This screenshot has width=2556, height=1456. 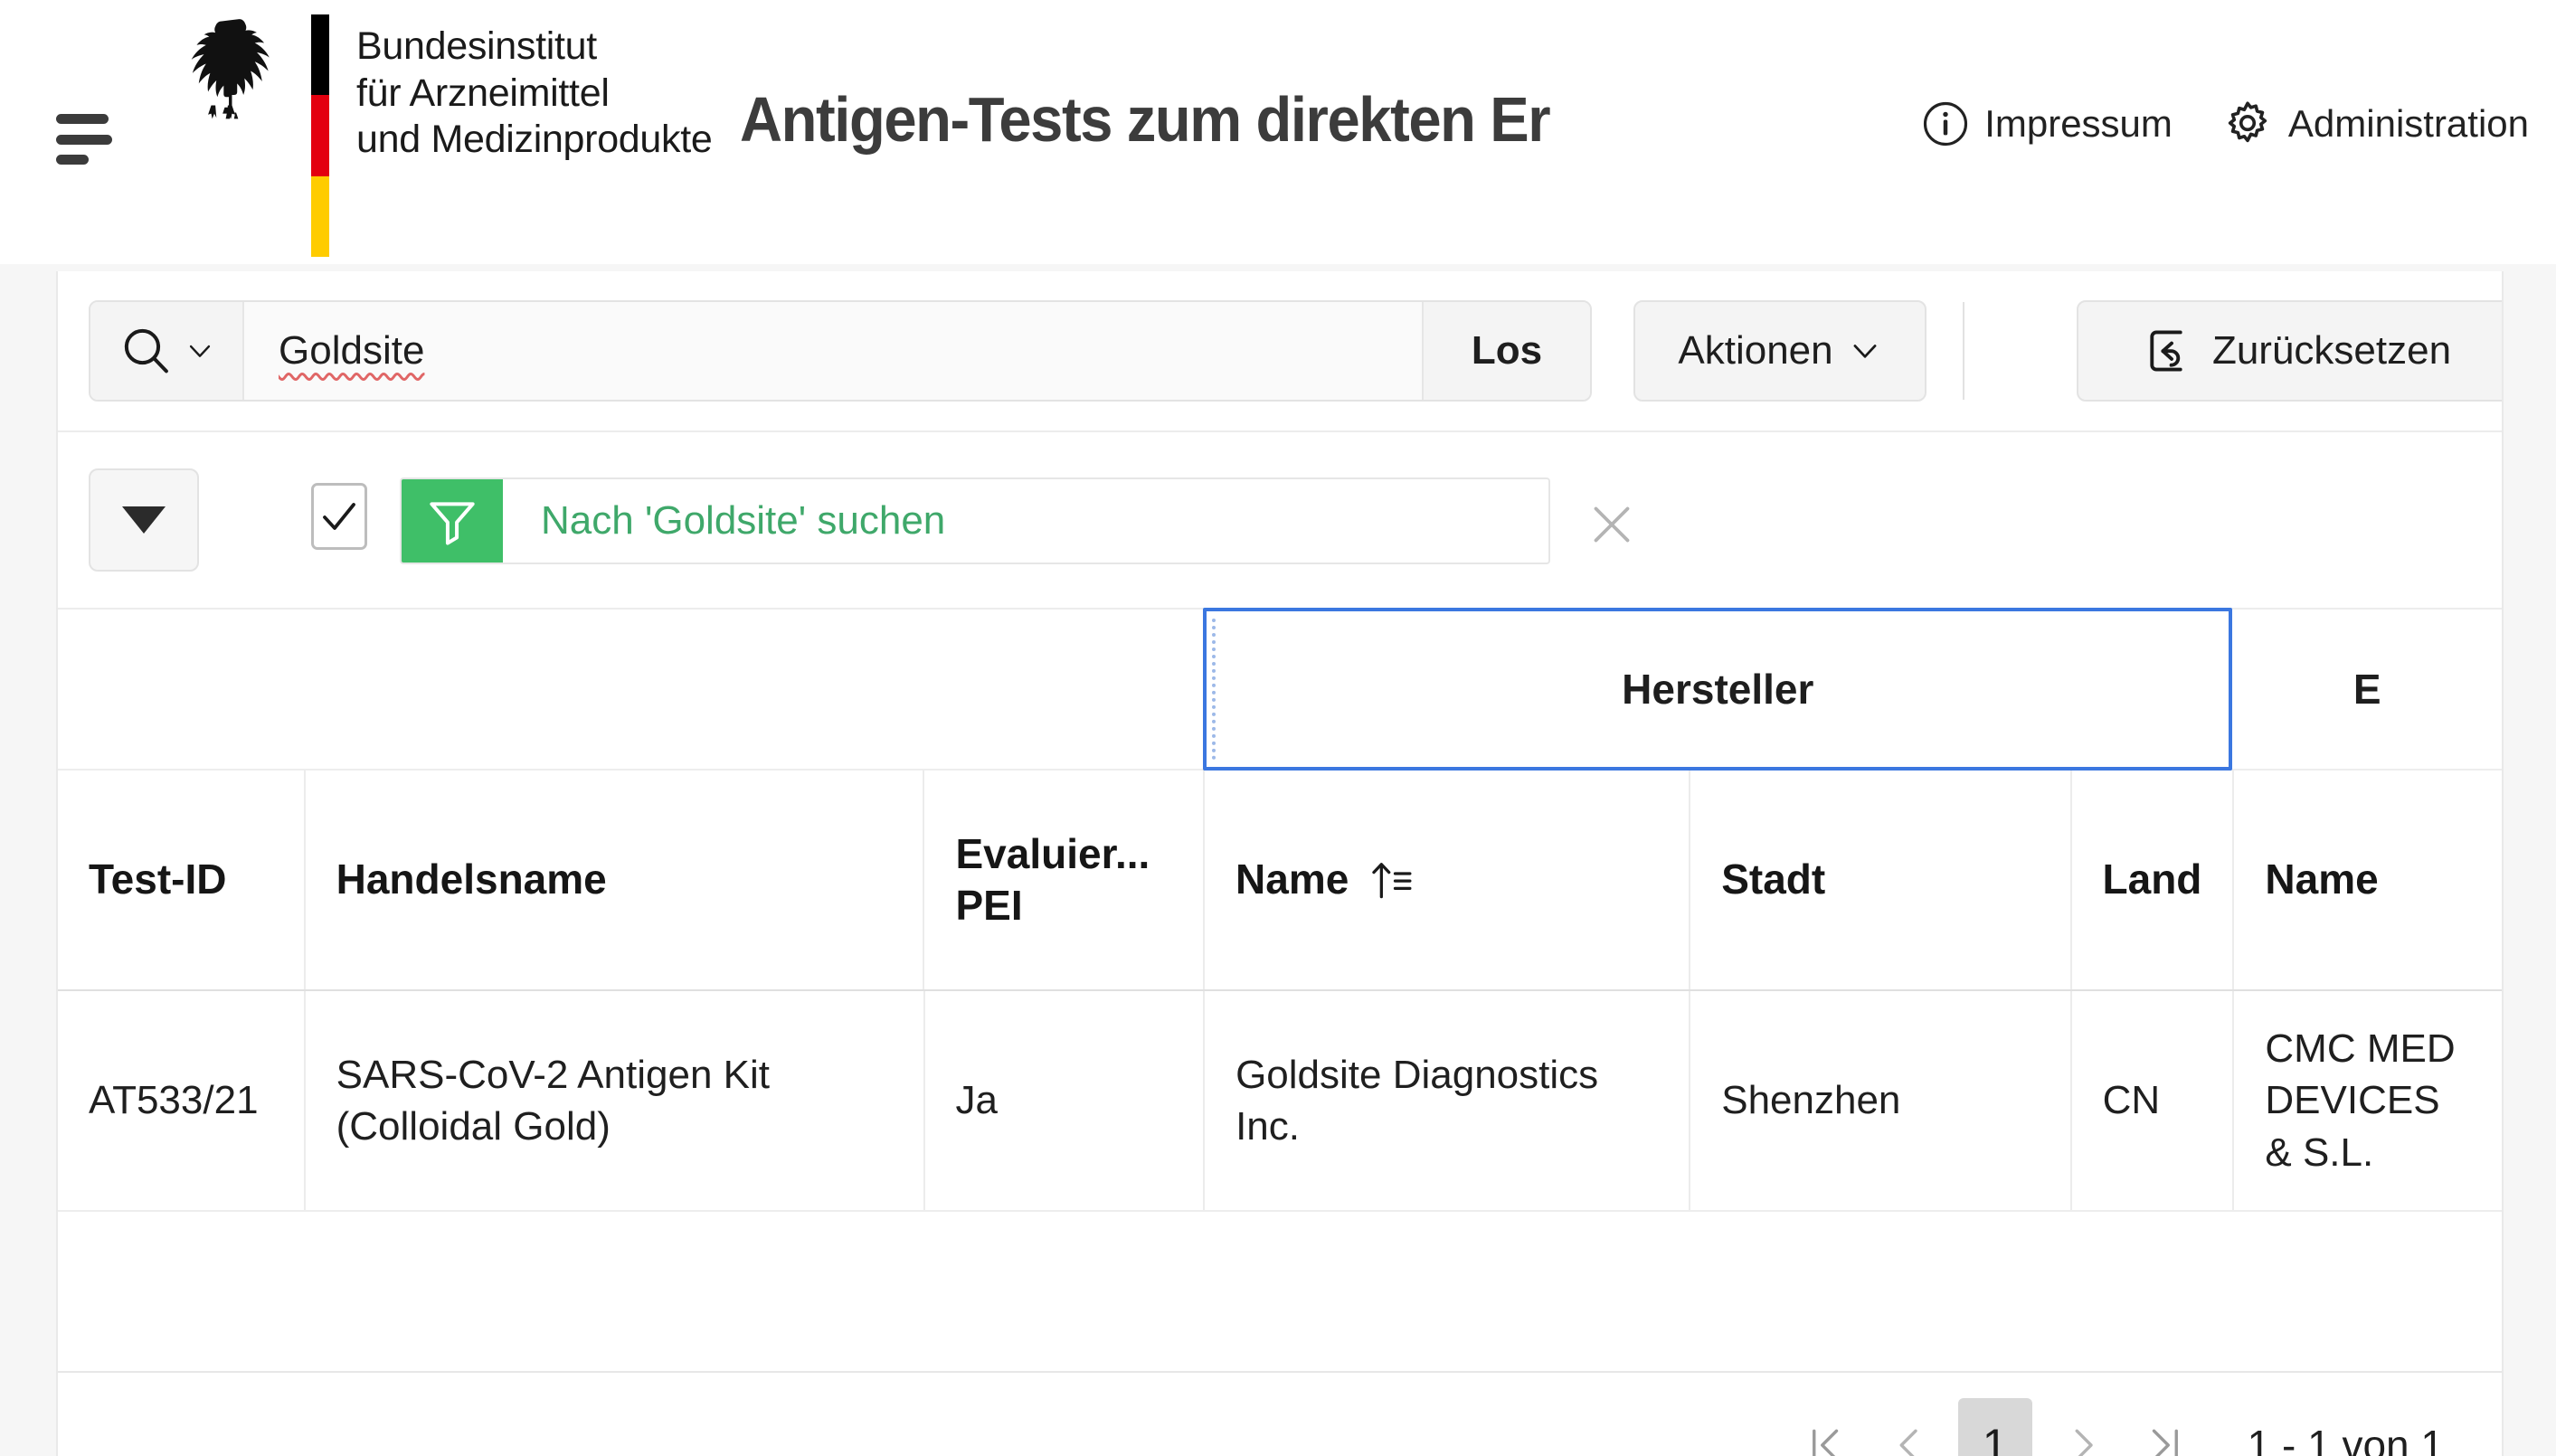 I want to click on filter-funnel-button, so click(x=453, y=521).